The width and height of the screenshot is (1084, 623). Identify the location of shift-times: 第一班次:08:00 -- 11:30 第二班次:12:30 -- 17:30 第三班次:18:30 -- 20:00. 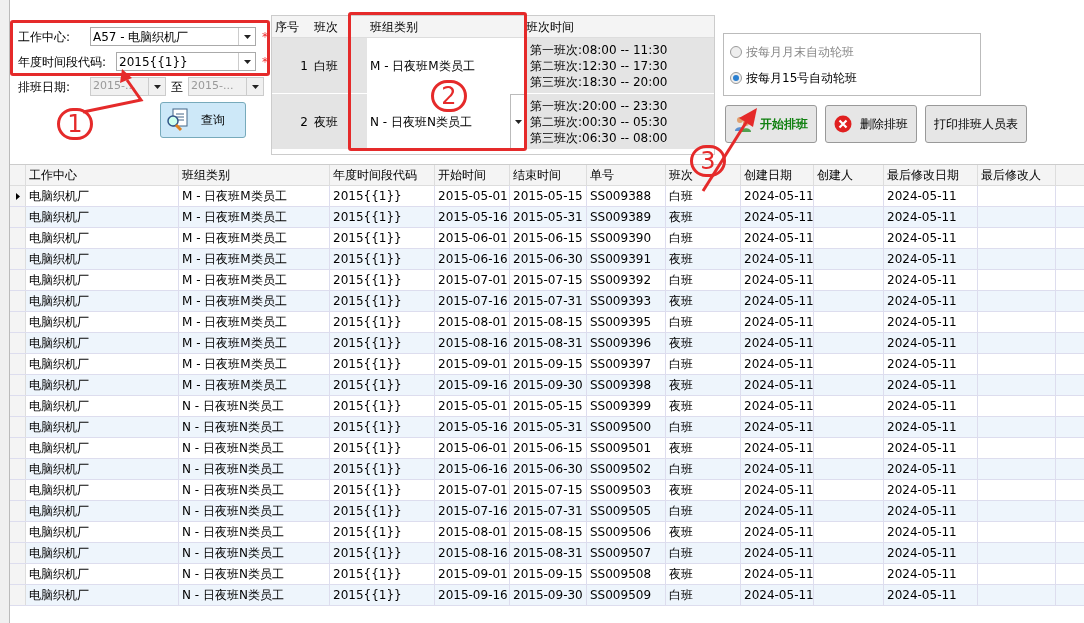
(599, 66).